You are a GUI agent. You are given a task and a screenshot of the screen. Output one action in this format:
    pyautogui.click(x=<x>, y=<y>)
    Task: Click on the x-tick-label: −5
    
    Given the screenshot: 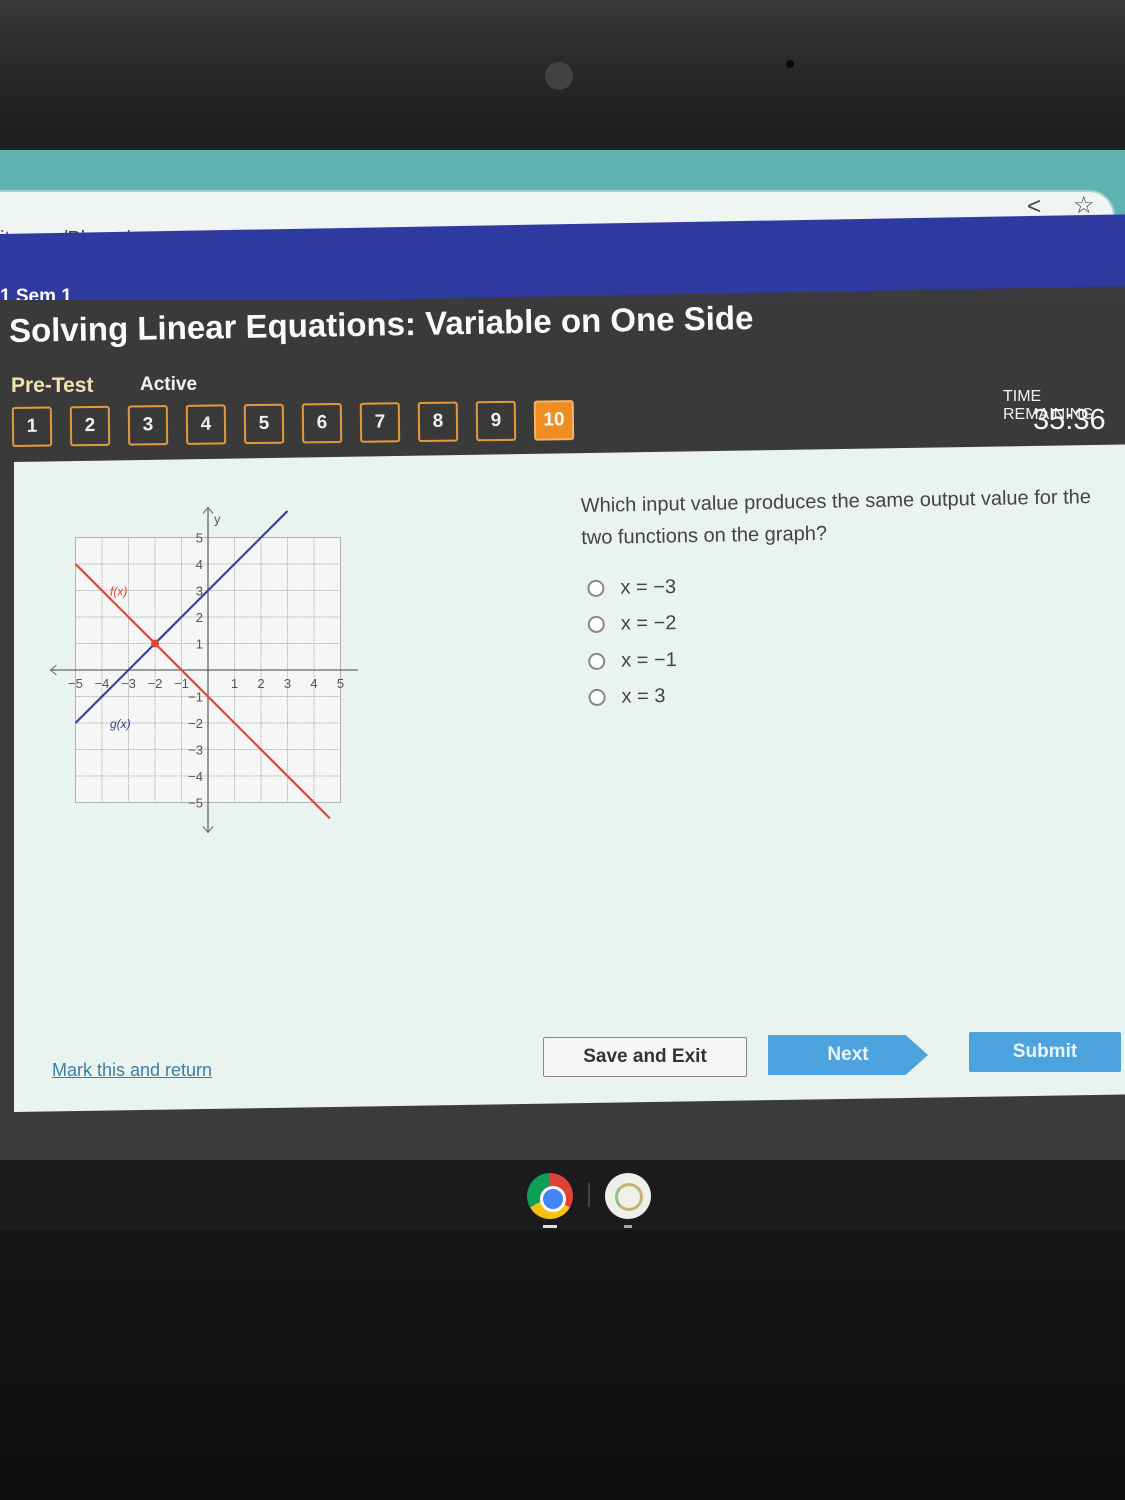 What is the action you would take?
    pyautogui.click(x=75, y=683)
    